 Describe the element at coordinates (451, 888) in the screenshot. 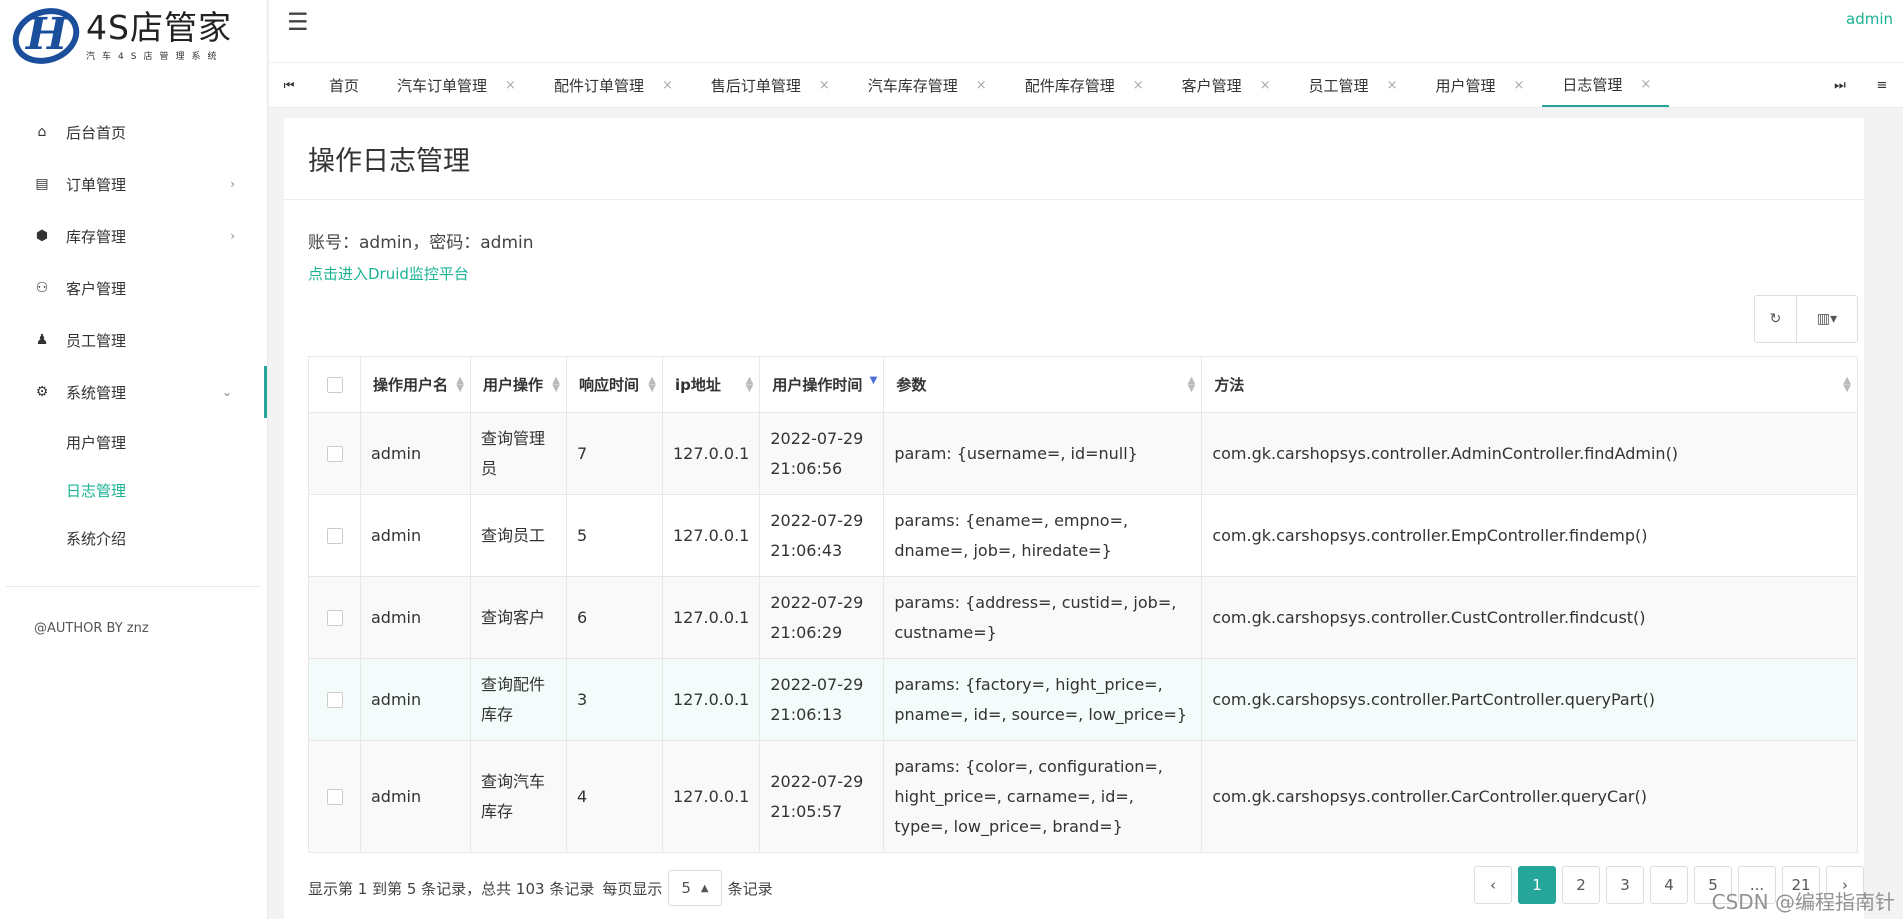

I see `record-summary: 显示第 1 到第 5 条记录，总共 103 条记录` at that location.